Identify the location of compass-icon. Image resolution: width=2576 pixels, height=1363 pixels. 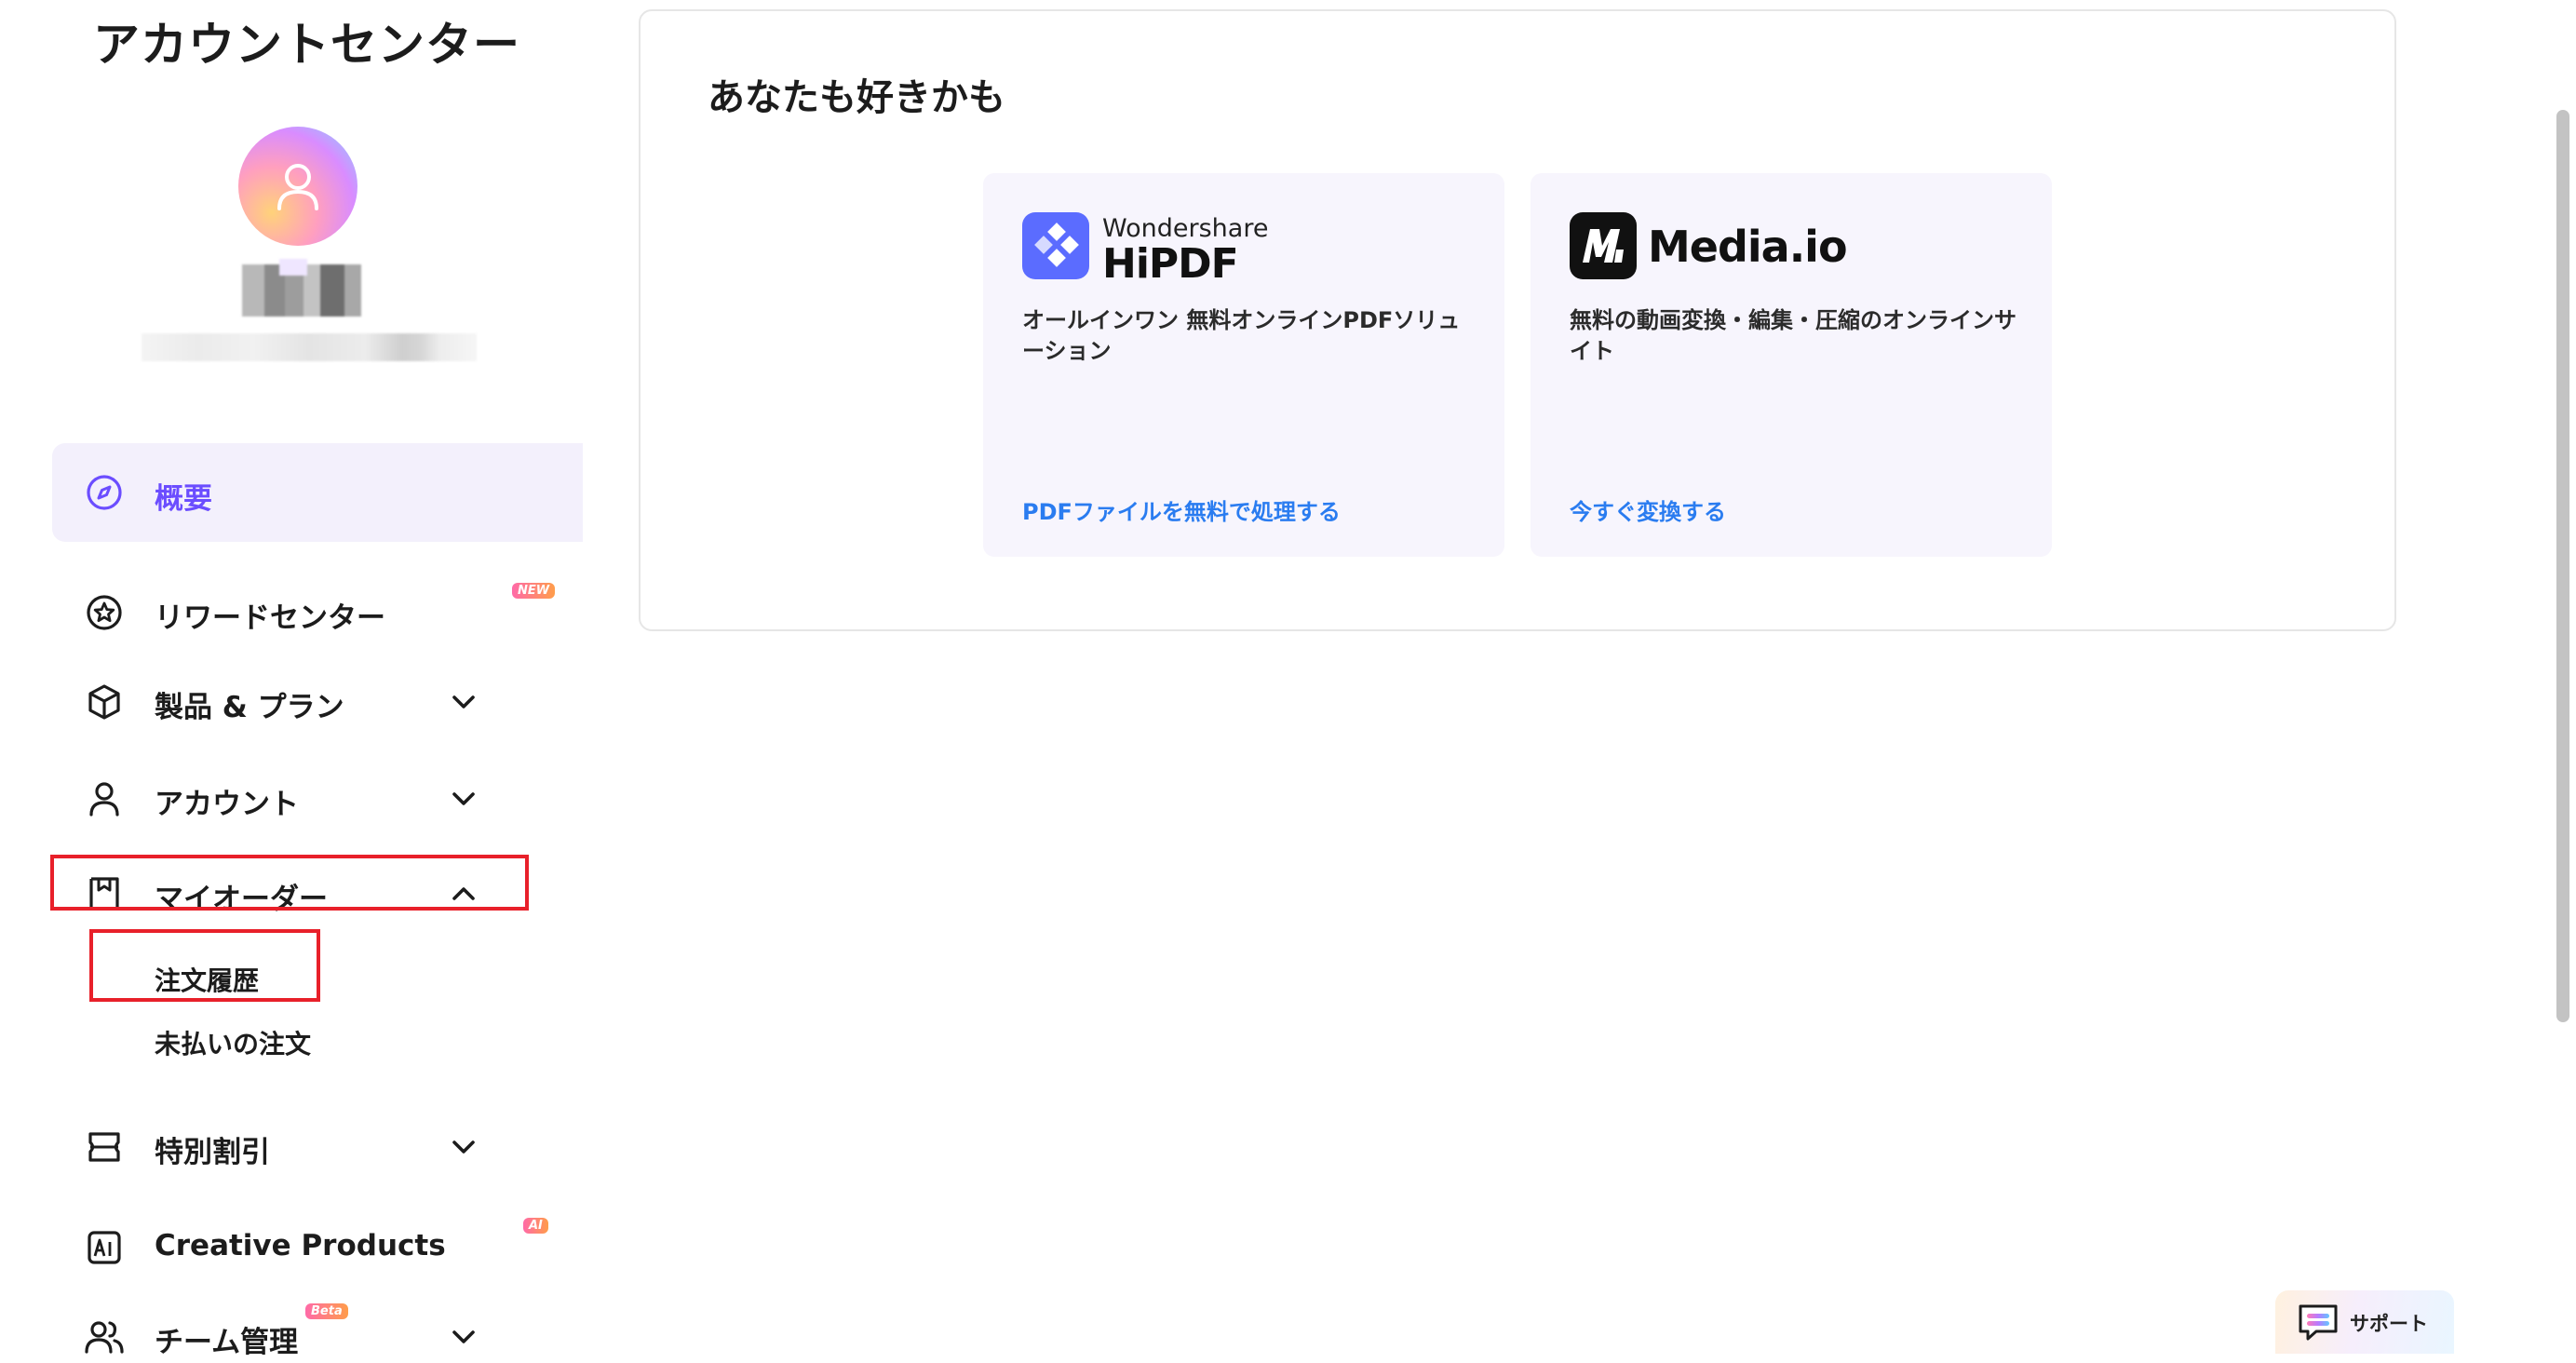
(104, 493).